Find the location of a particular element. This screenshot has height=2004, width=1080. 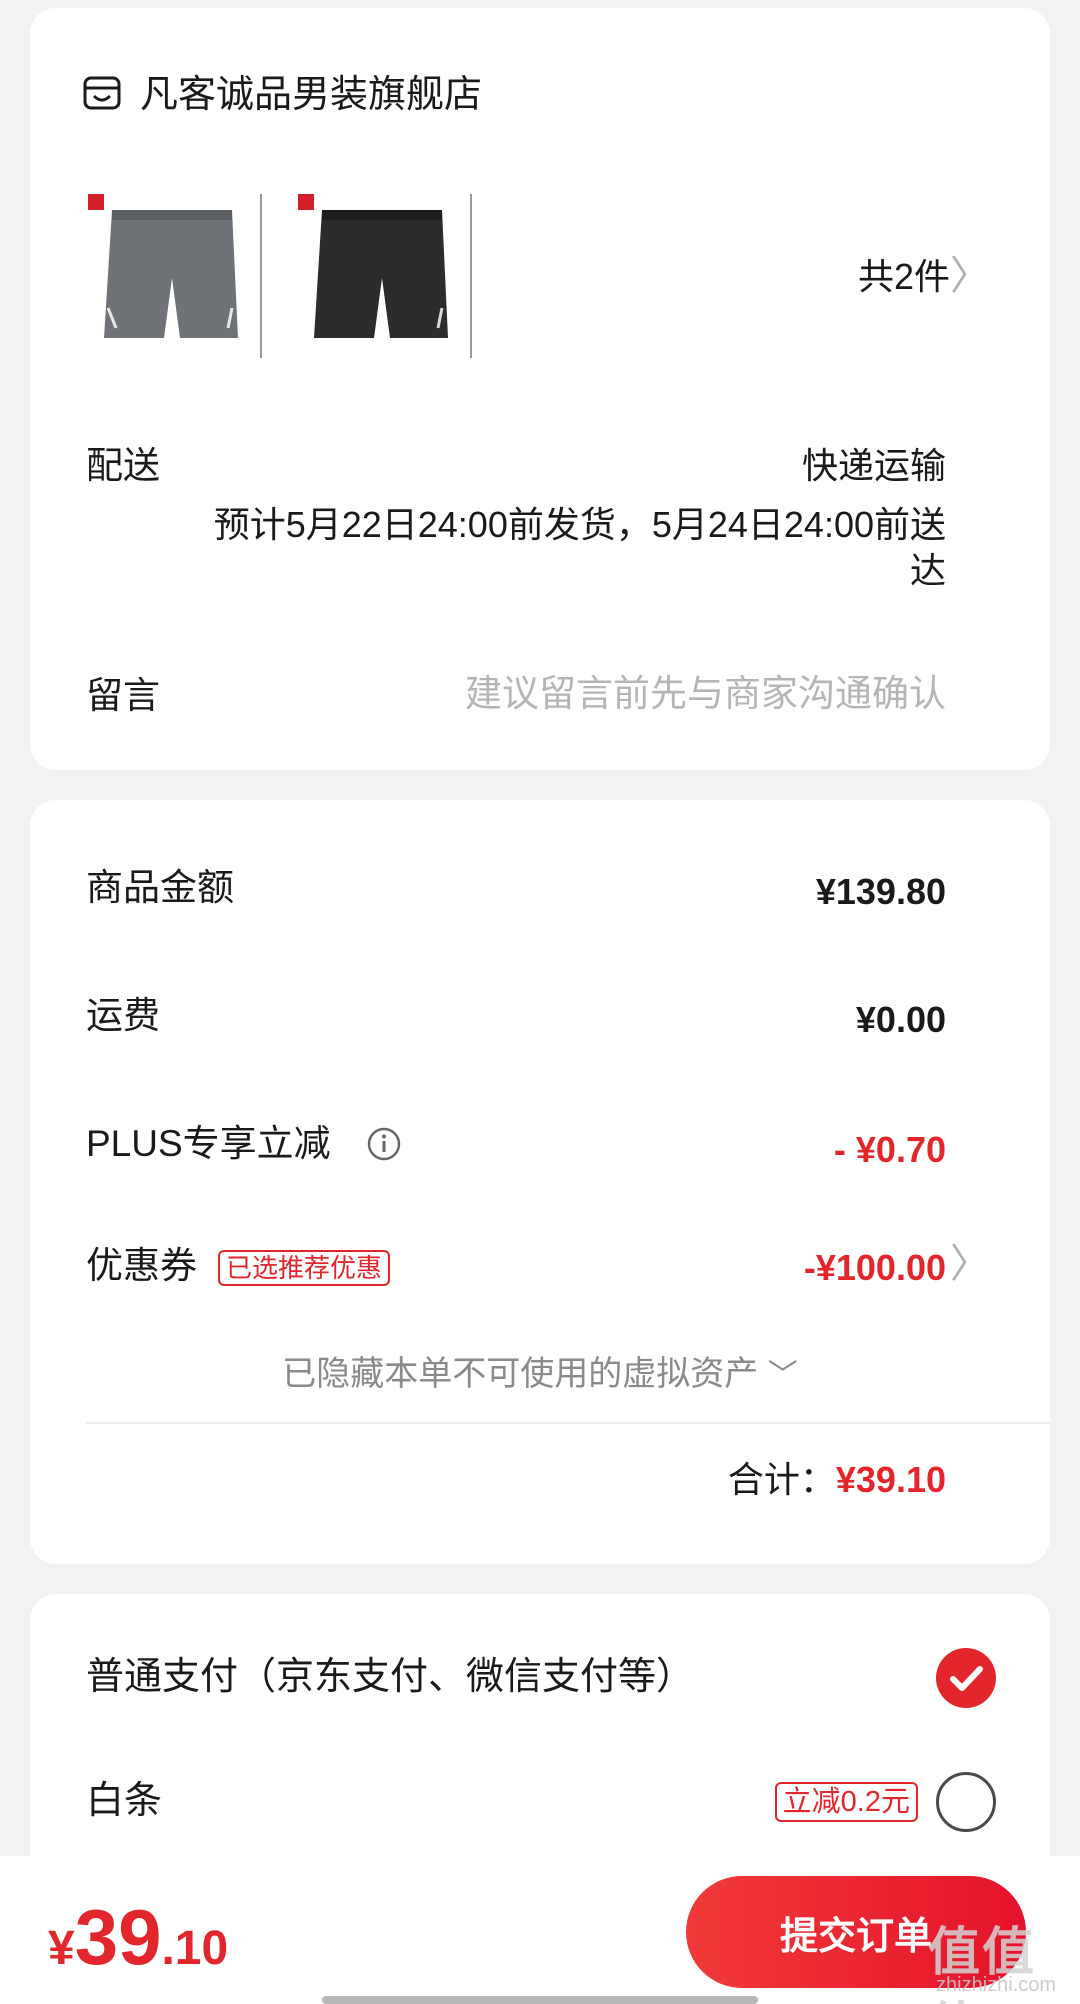

hidden-assets-toggle: 已隐藏本单不可使用的虚拟资产 ﹀ is located at coordinates (540, 1375).